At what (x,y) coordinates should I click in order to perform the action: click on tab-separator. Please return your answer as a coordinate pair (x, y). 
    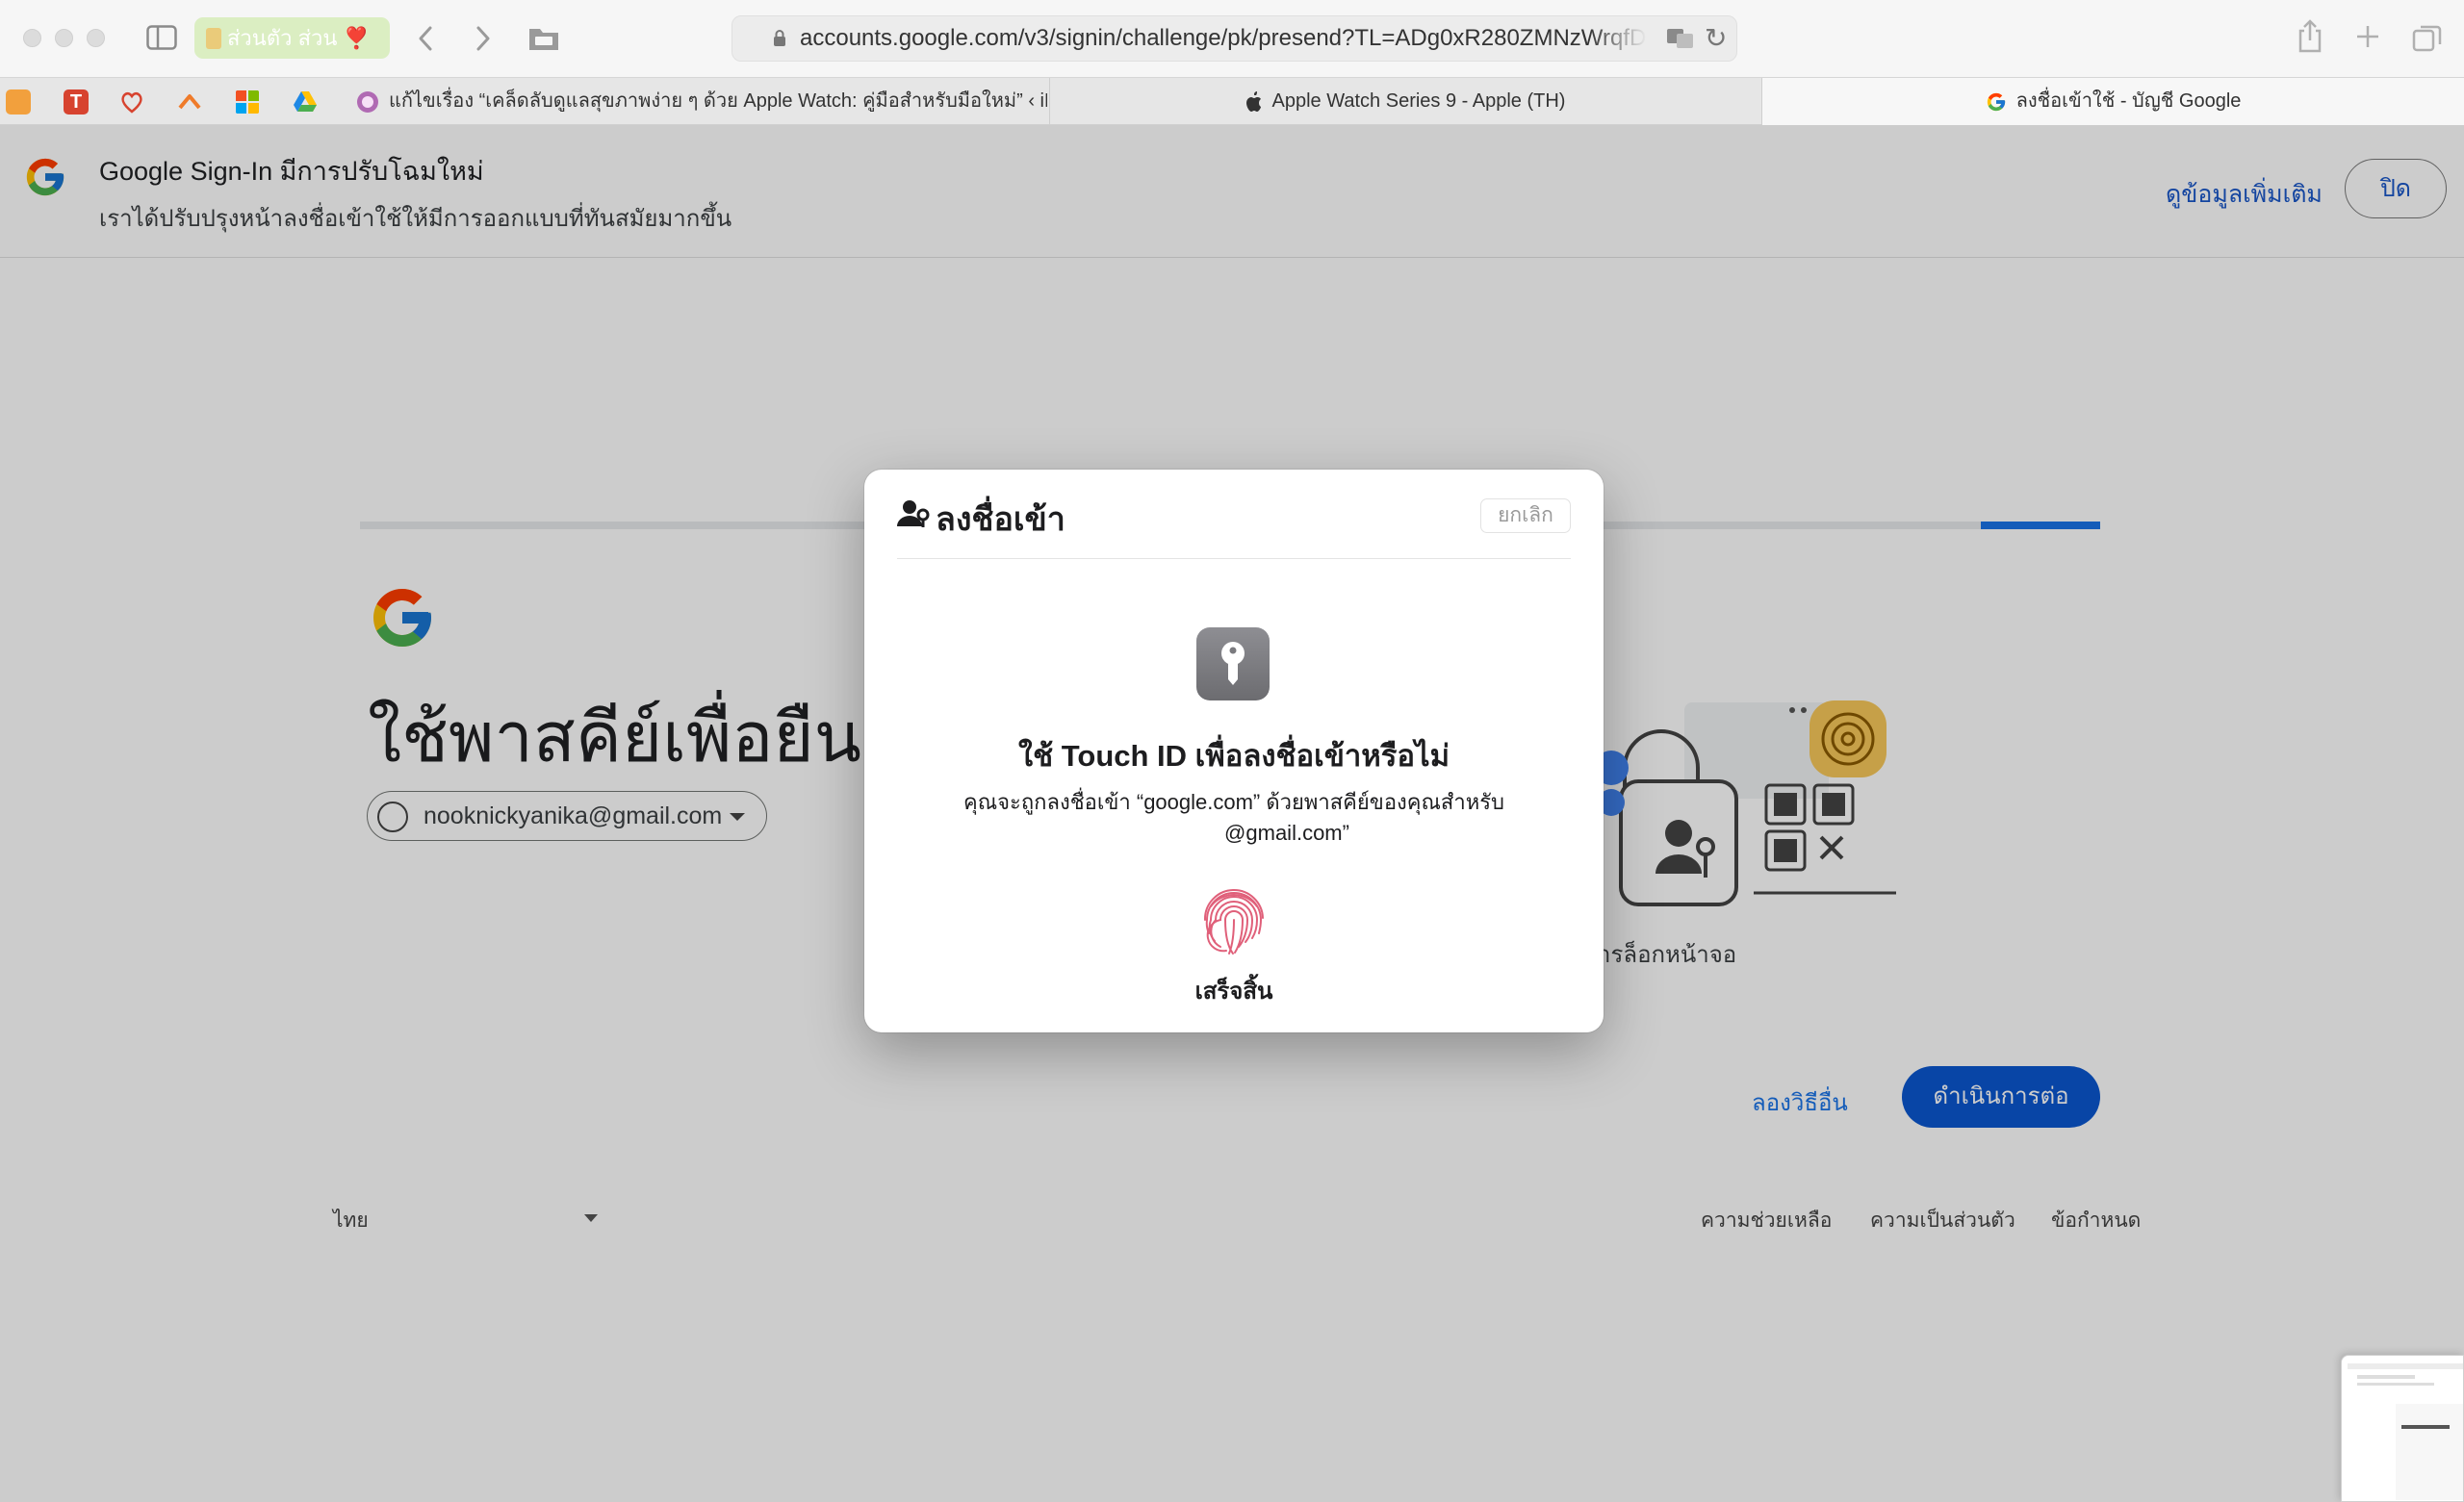
    Looking at the image, I should click on (1049, 102).